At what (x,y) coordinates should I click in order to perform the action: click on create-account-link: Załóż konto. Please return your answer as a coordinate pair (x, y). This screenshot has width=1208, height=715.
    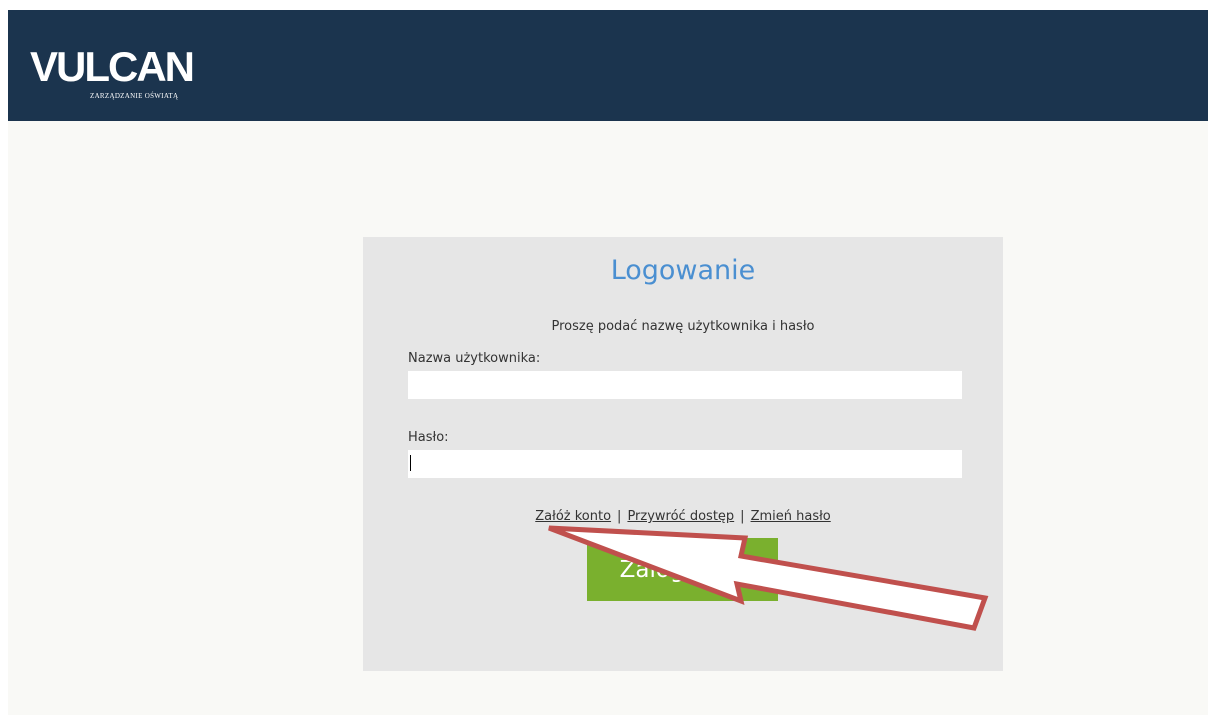
    Looking at the image, I should click on (573, 516).